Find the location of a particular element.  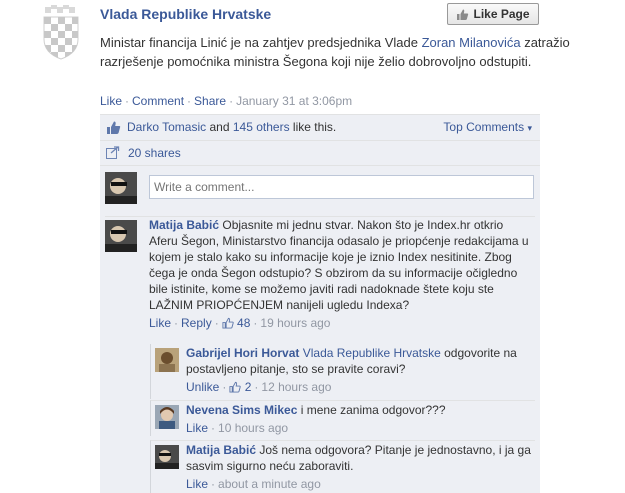

comment-meta: Like · Reply · 48 · 19 hours ago is located at coordinates (240, 323).